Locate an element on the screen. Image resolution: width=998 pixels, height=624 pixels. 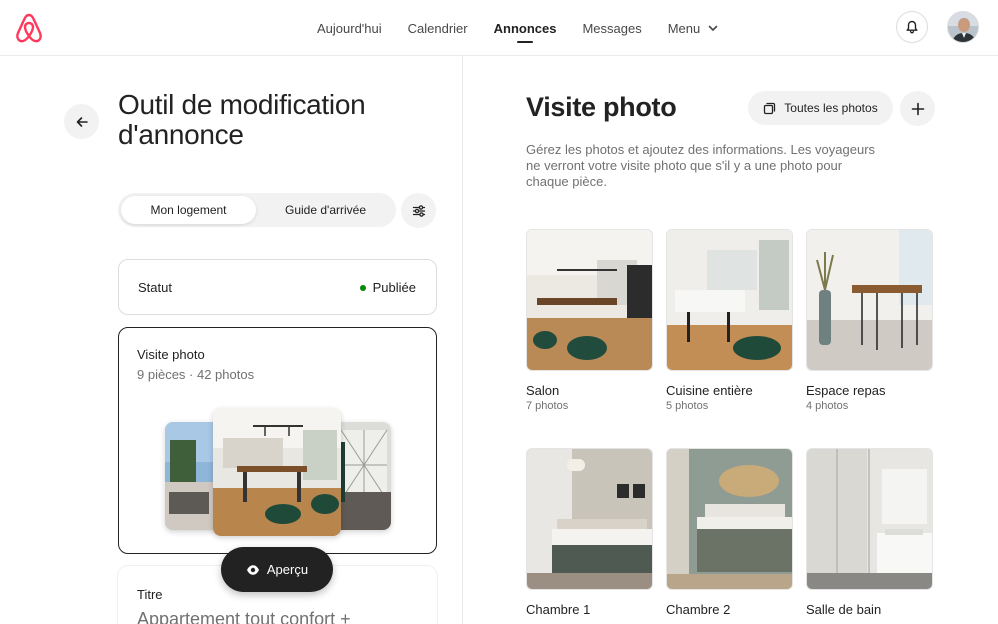
panel-divider is located at coordinates (462, 340).